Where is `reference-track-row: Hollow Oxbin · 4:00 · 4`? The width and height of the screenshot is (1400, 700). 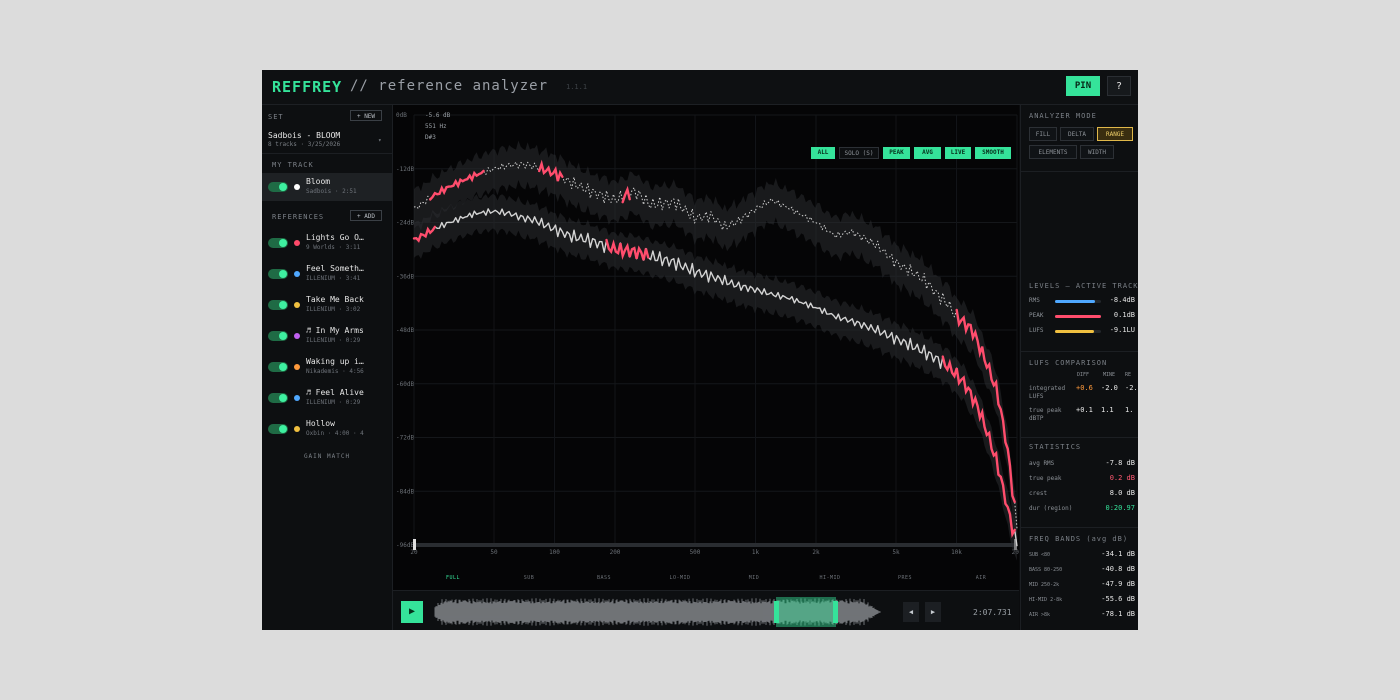 reference-track-row: Hollow Oxbin · 4:00 · 4 is located at coordinates (327, 429).